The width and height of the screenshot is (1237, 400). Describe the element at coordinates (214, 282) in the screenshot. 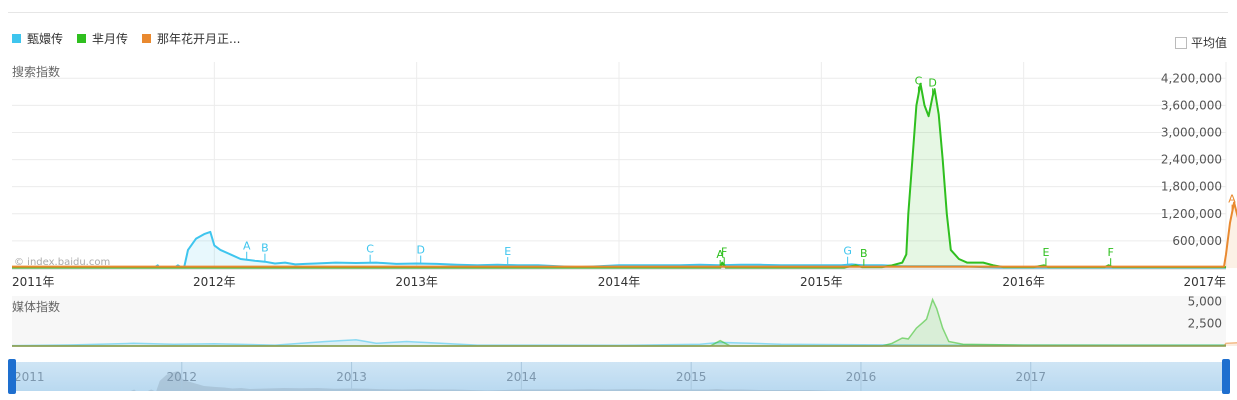

I see `x-tick-label: 2012年` at that location.